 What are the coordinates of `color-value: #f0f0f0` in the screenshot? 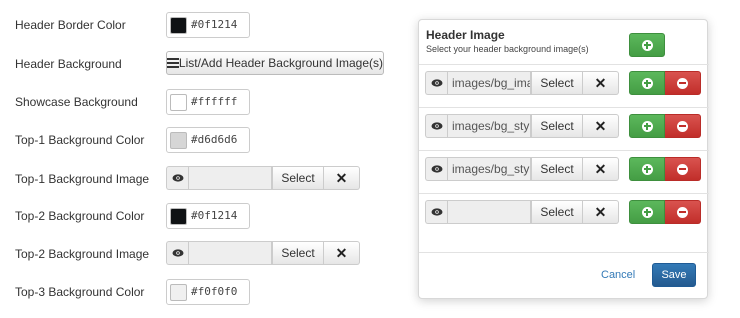 It's located at (213, 292).